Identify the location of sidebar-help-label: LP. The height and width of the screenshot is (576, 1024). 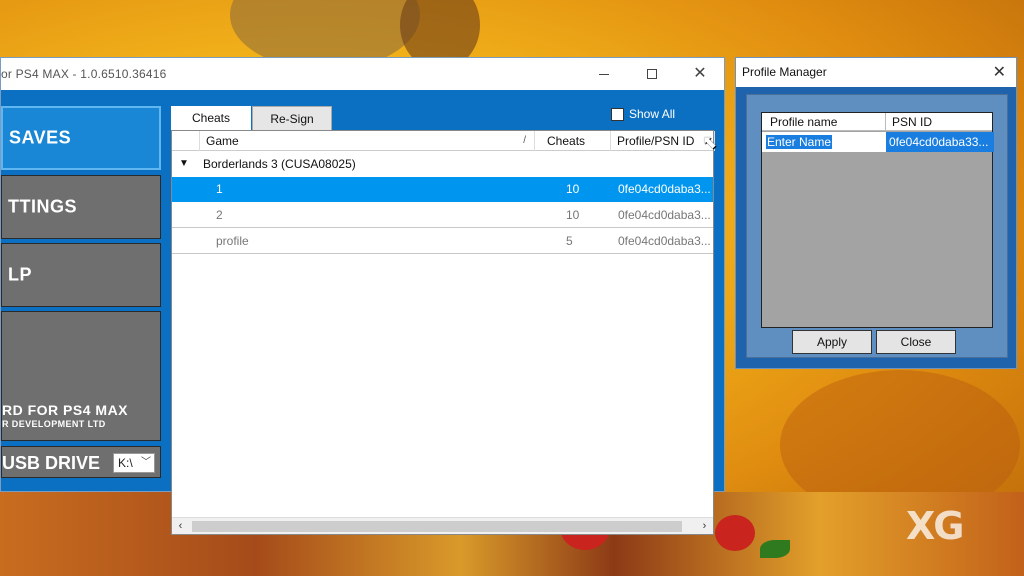
(20, 274).